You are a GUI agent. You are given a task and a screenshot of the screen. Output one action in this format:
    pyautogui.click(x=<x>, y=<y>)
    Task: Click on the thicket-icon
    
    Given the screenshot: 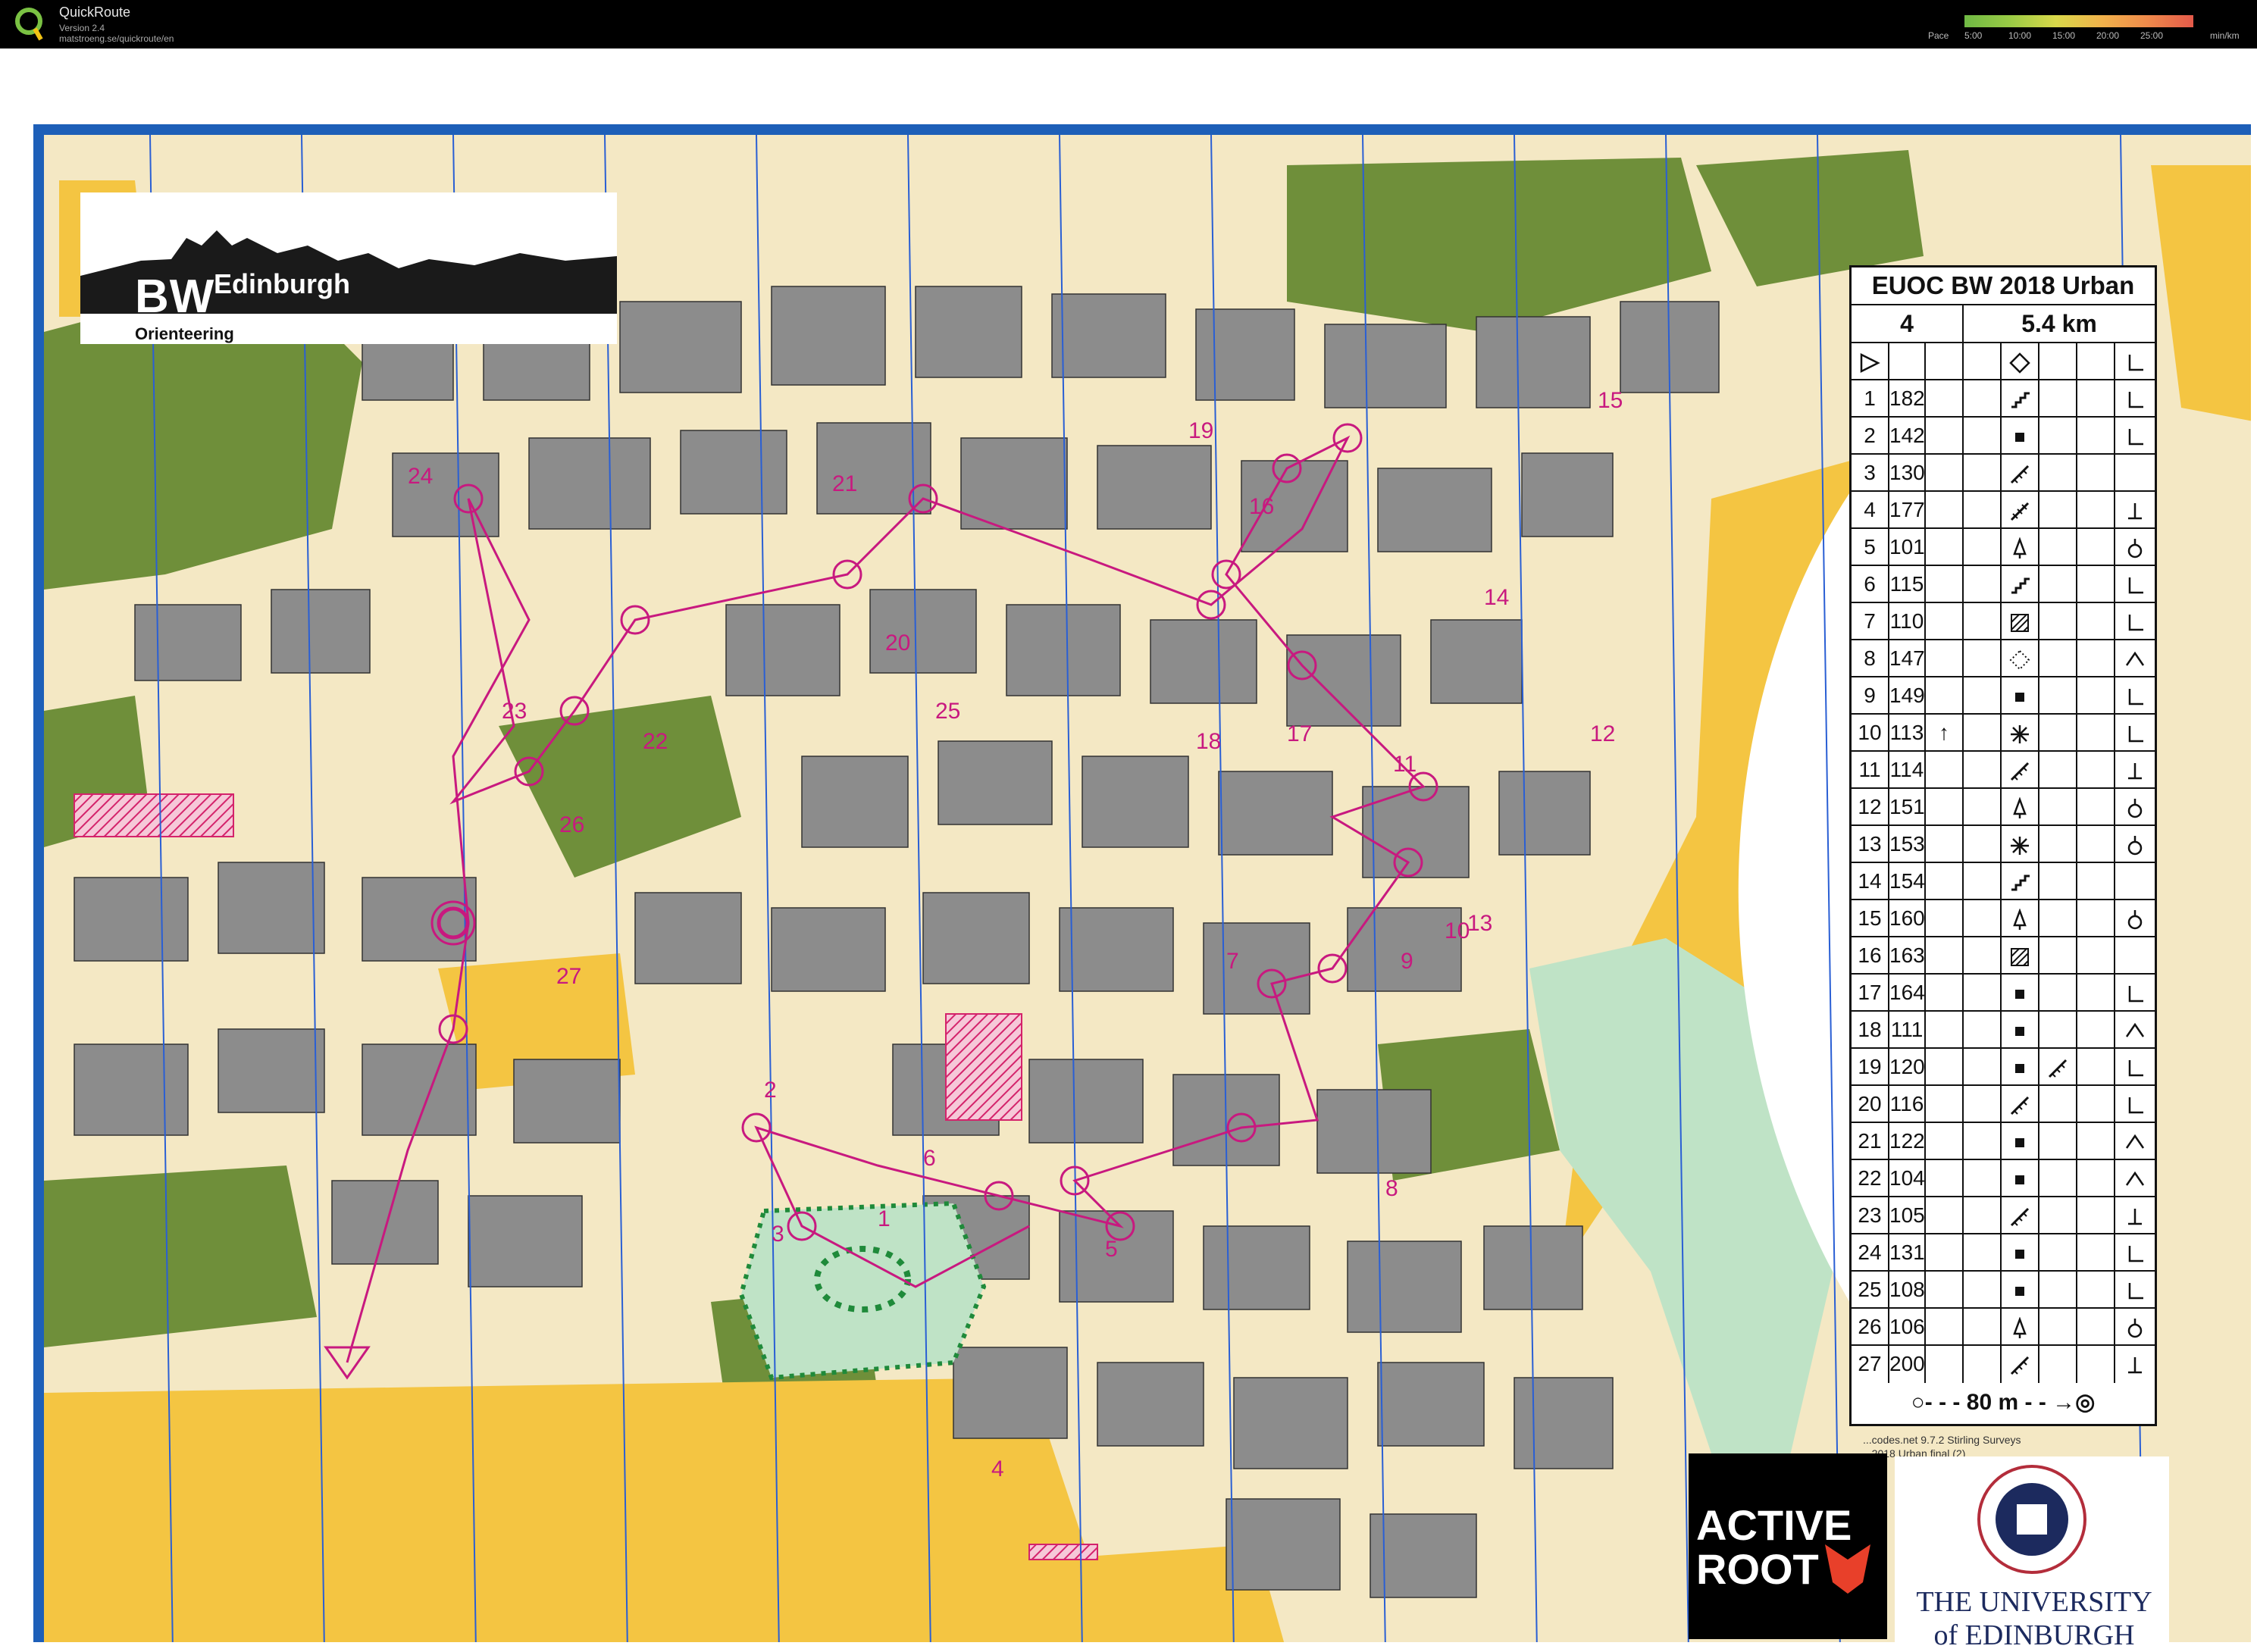 What is the action you would take?
    pyautogui.click(x=2020, y=732)
    